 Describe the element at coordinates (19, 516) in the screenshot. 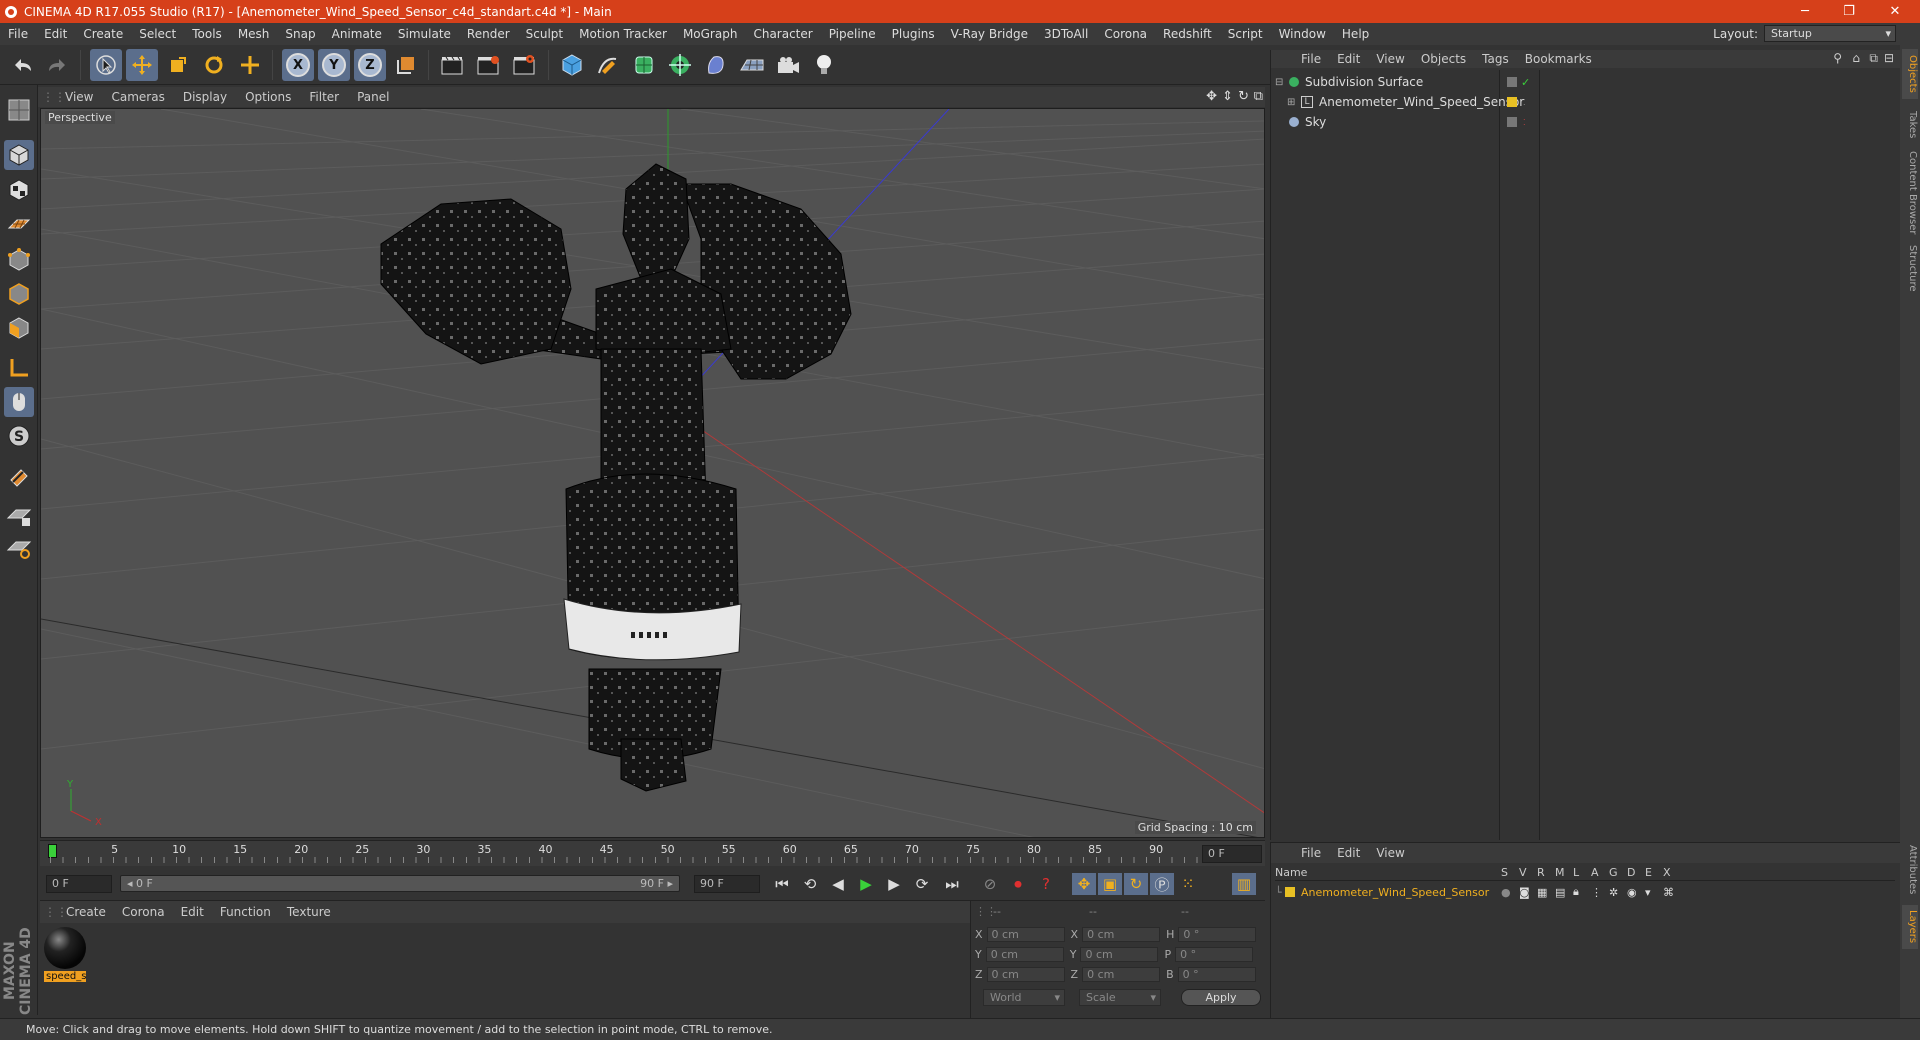

I see `locked-workplane-button` at that location.